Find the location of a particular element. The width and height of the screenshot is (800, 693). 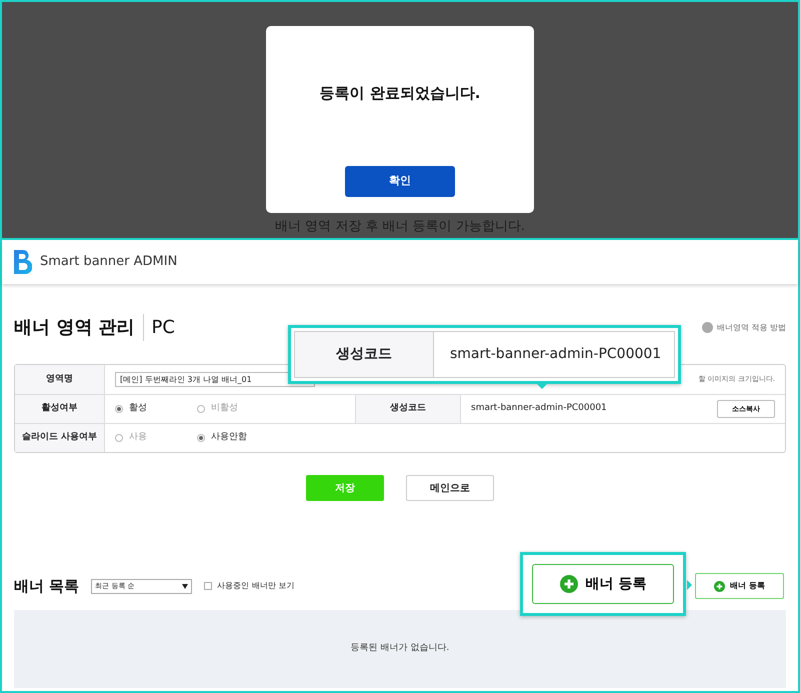

field-label: 생성코드 is located at coordinates (408, 409).